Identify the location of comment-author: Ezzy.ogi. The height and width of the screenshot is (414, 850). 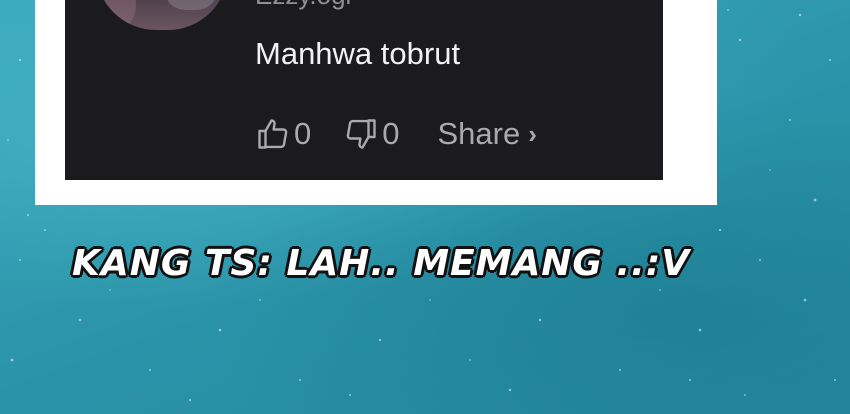
(303, 5).